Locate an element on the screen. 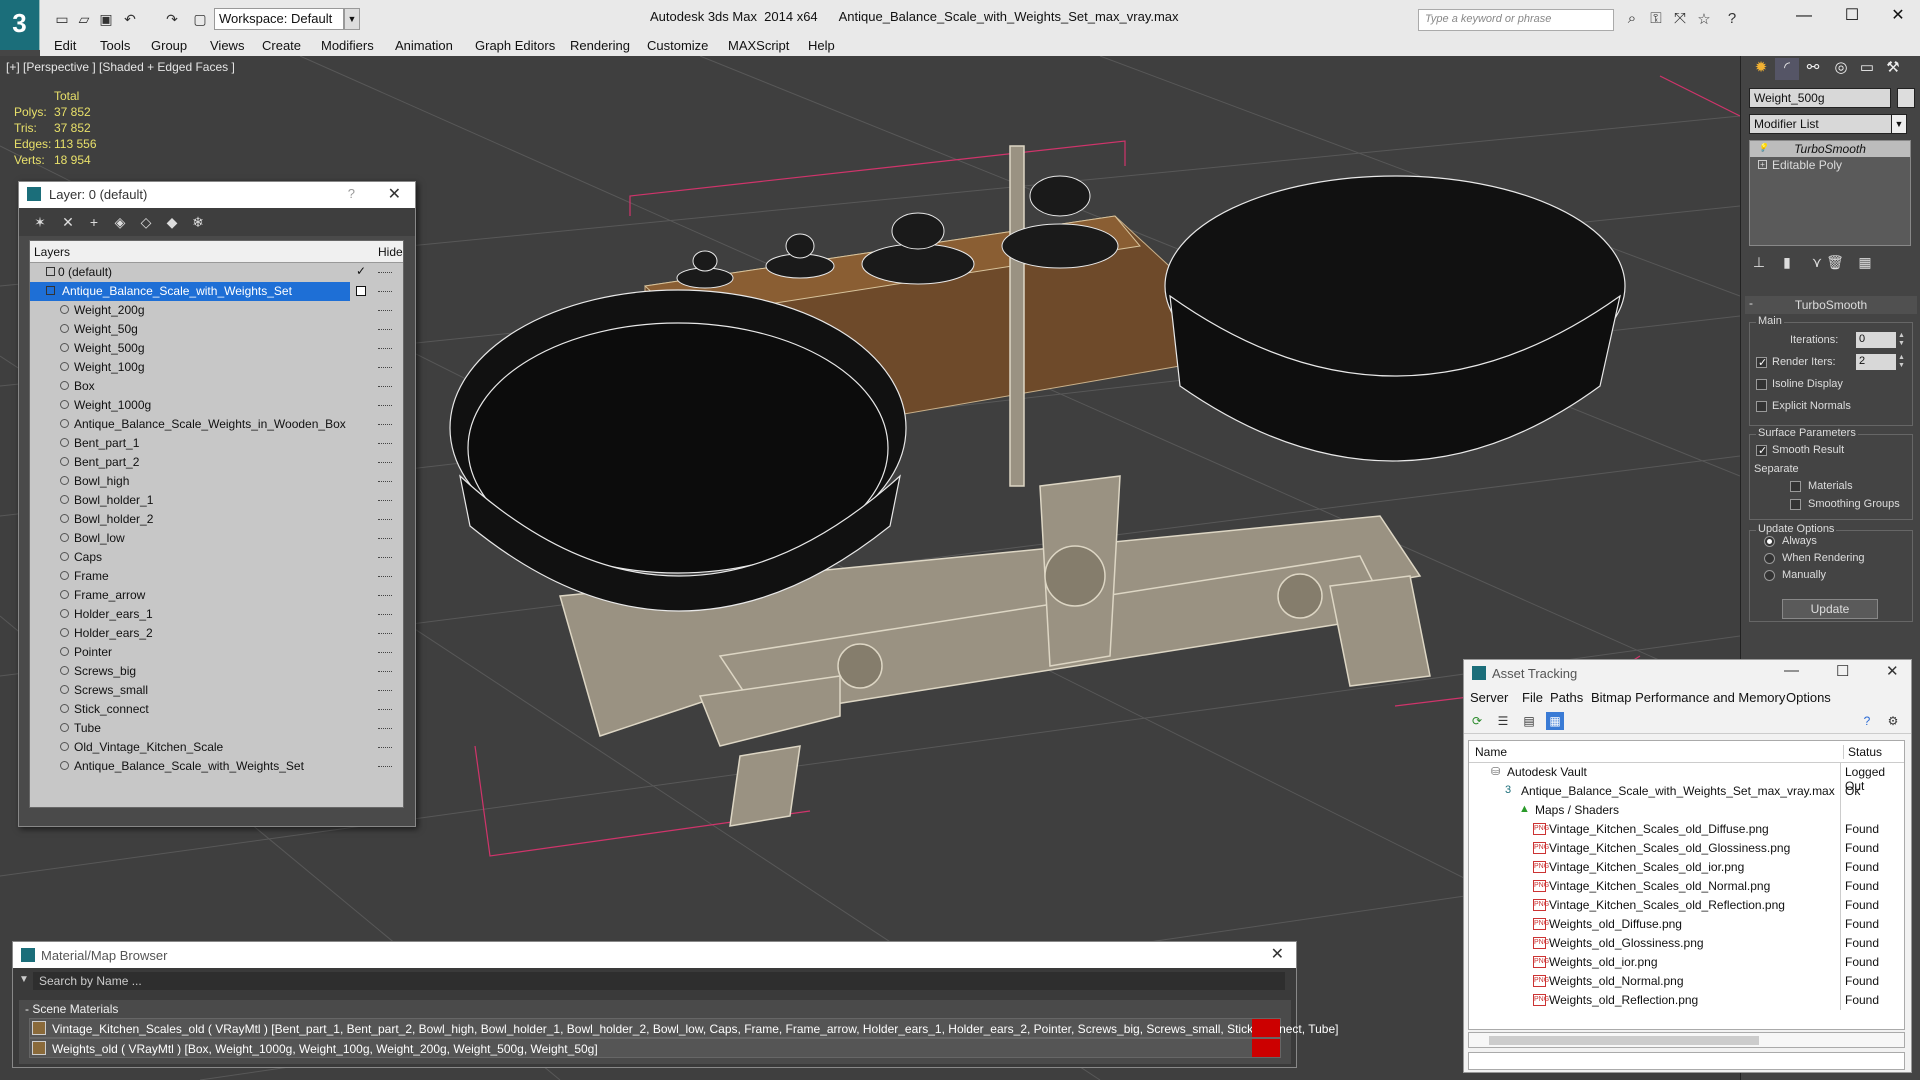  render-iters-checkbox is located at coordinates (1761, 363).